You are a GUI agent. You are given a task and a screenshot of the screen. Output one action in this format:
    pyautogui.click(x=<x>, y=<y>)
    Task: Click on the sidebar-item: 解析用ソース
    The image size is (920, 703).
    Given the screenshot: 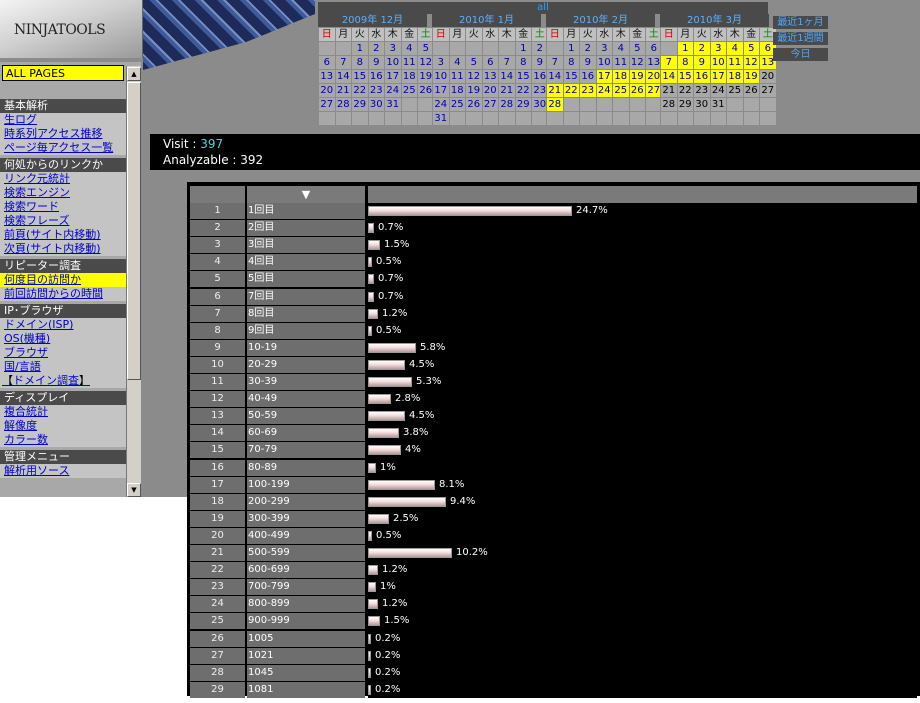 What is the action you would take?
    pyautogui.click(x=63, y=471)
    